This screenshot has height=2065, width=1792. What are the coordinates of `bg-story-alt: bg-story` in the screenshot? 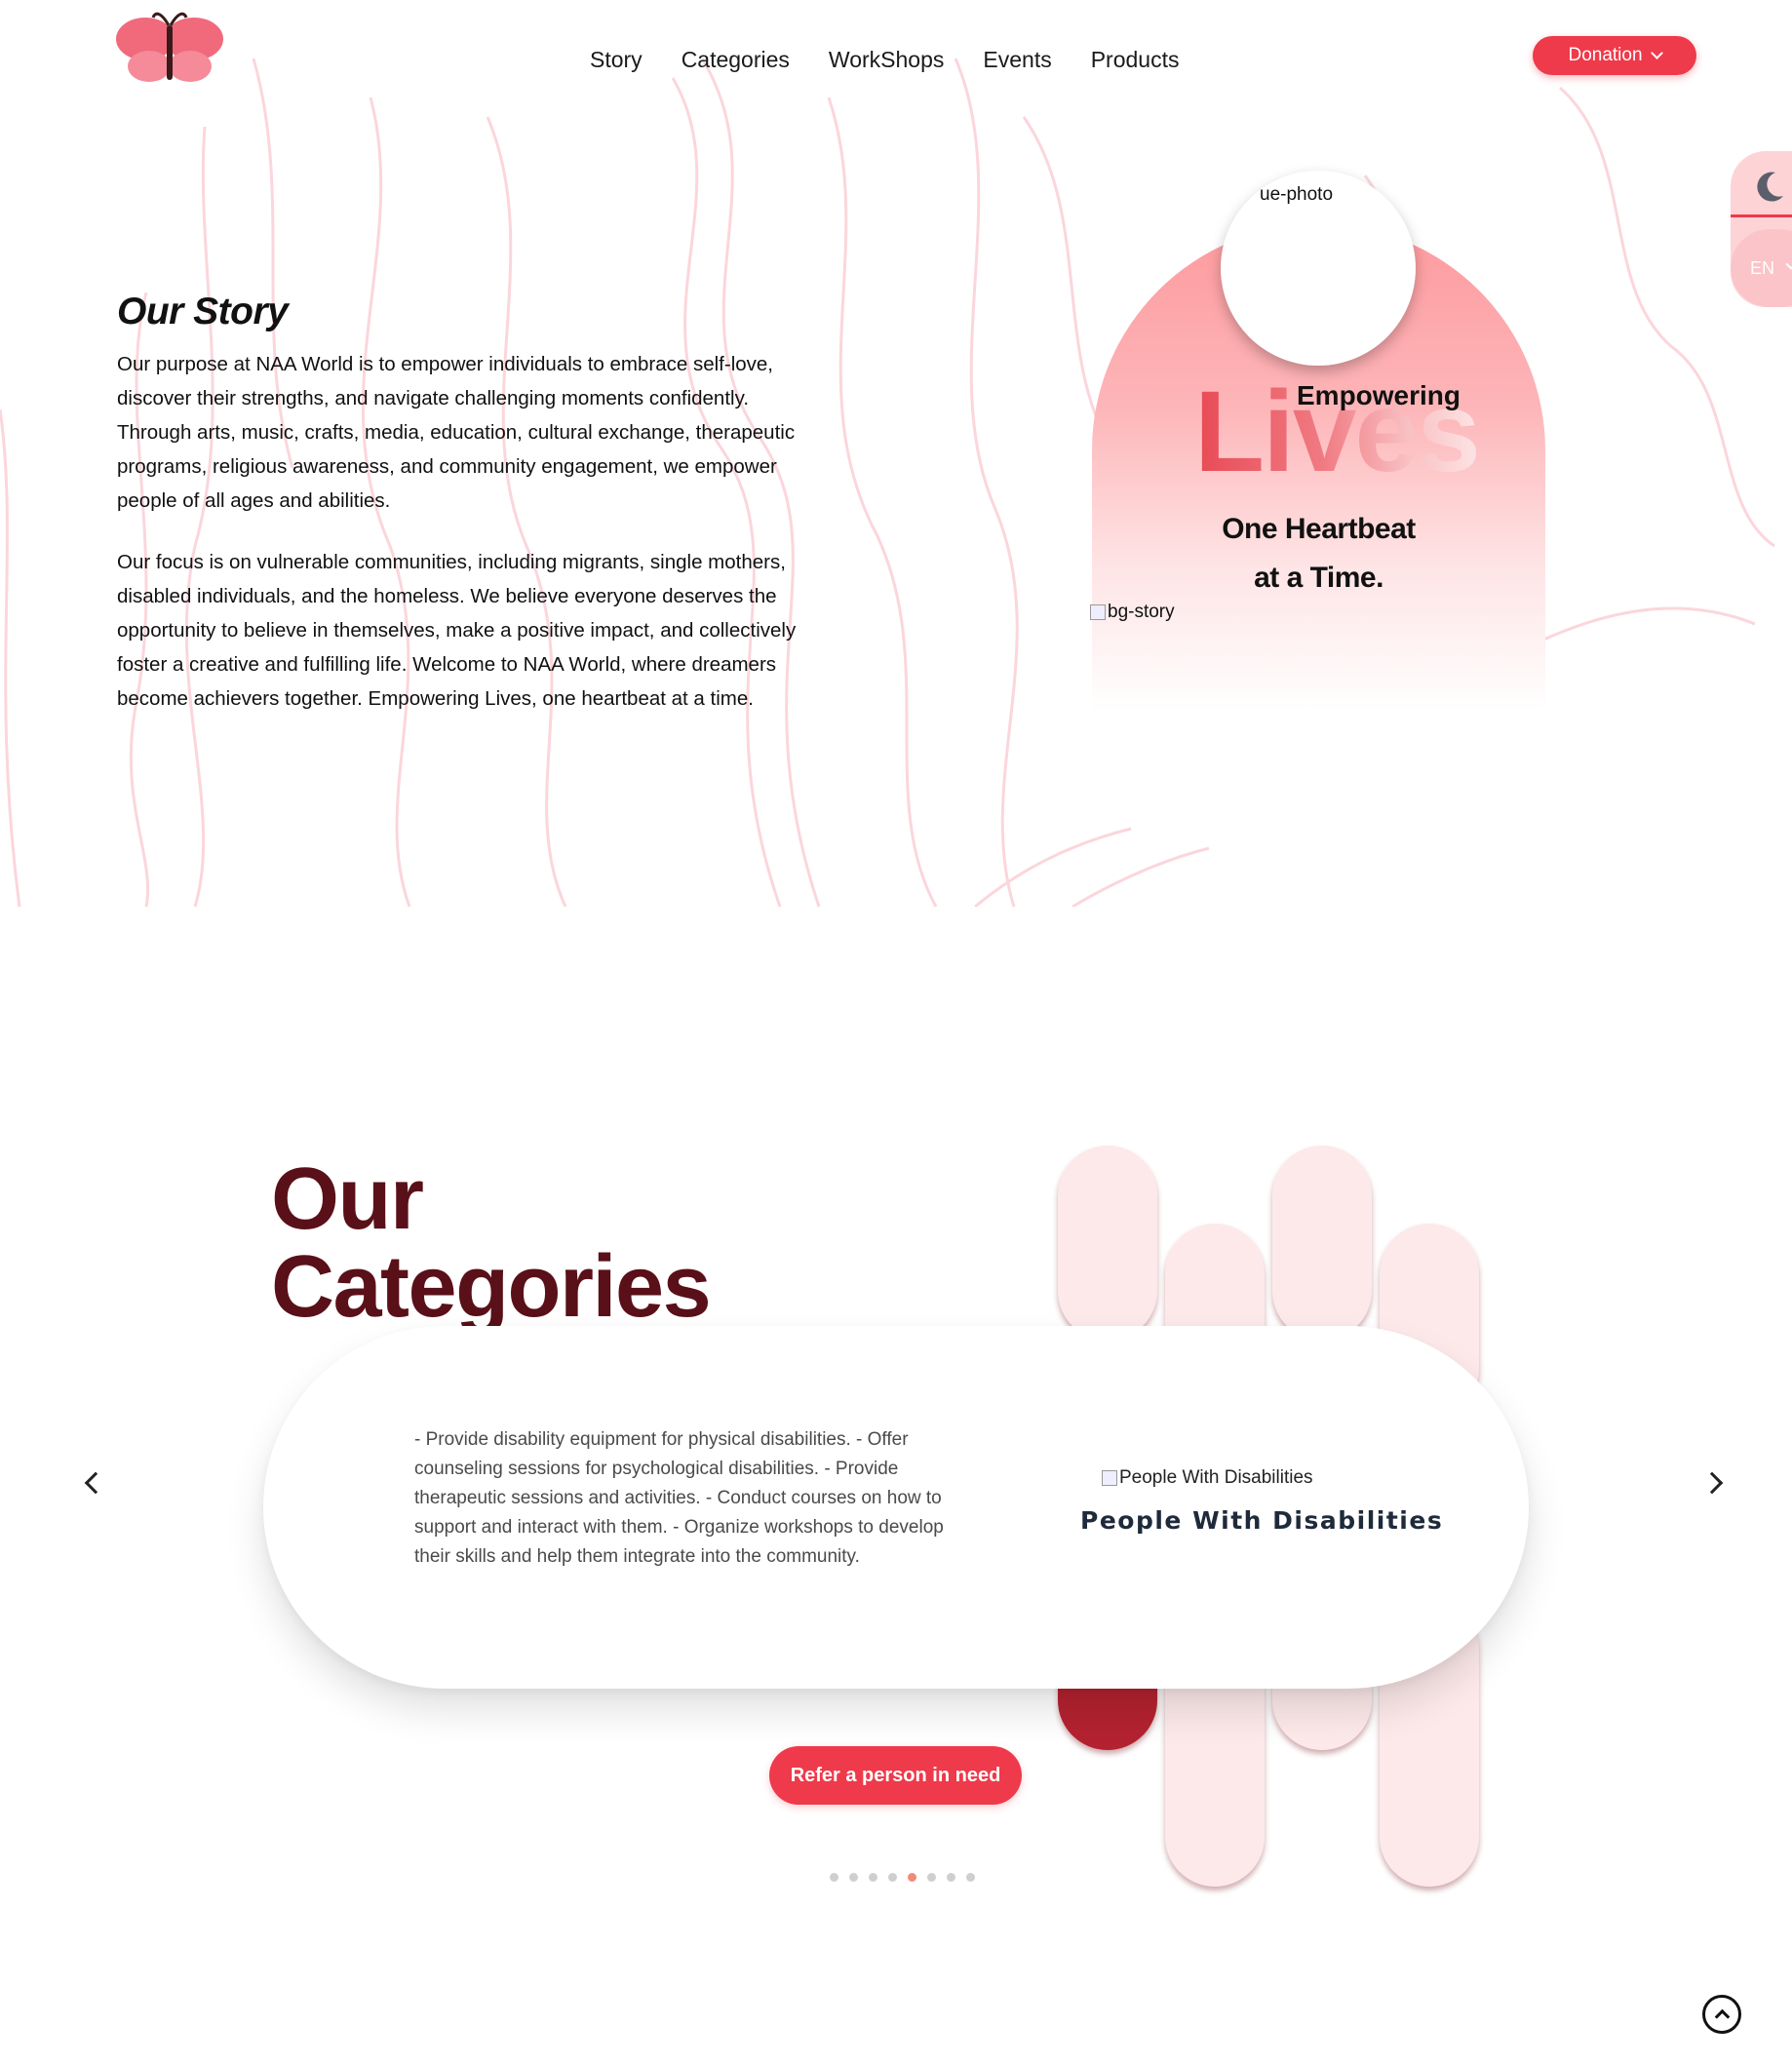 It's located at (1141, 612).